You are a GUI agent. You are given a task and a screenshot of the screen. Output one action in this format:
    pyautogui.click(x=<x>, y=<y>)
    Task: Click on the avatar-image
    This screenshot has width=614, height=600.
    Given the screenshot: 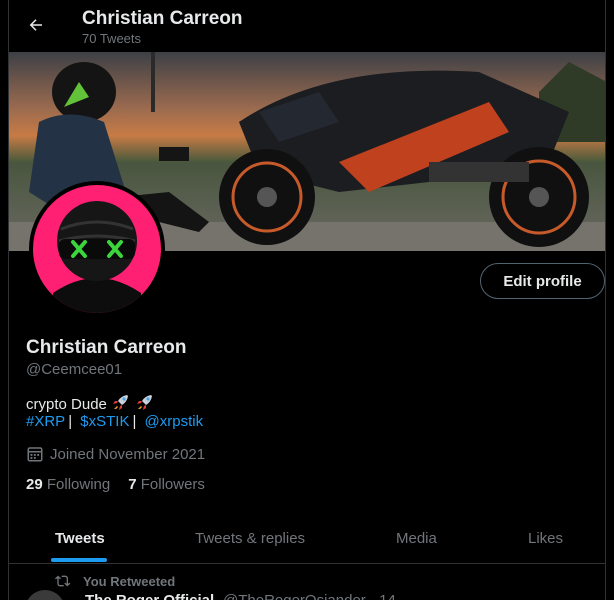 What is the action you would take?
    pyautogui.click(x=97, y=249)
    